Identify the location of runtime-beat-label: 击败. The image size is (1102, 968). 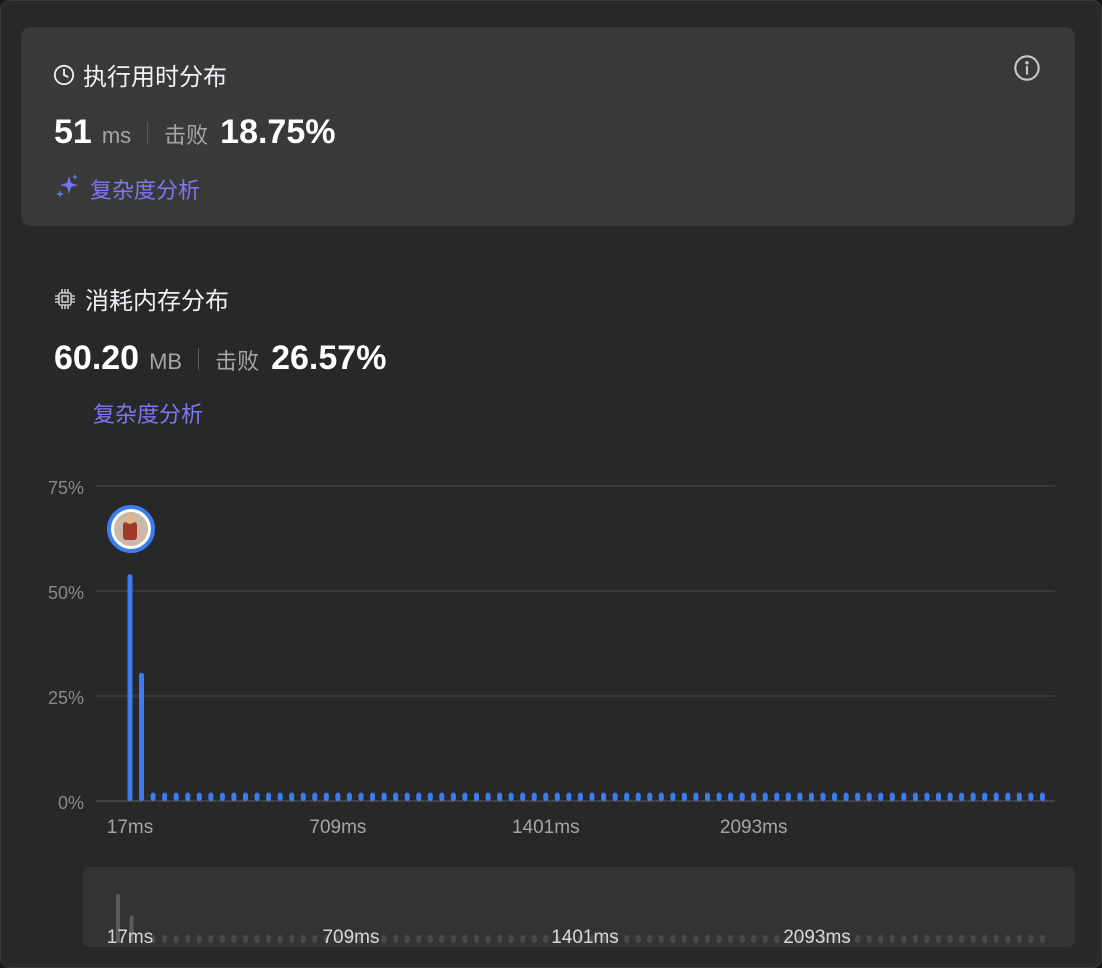
(186, 136).